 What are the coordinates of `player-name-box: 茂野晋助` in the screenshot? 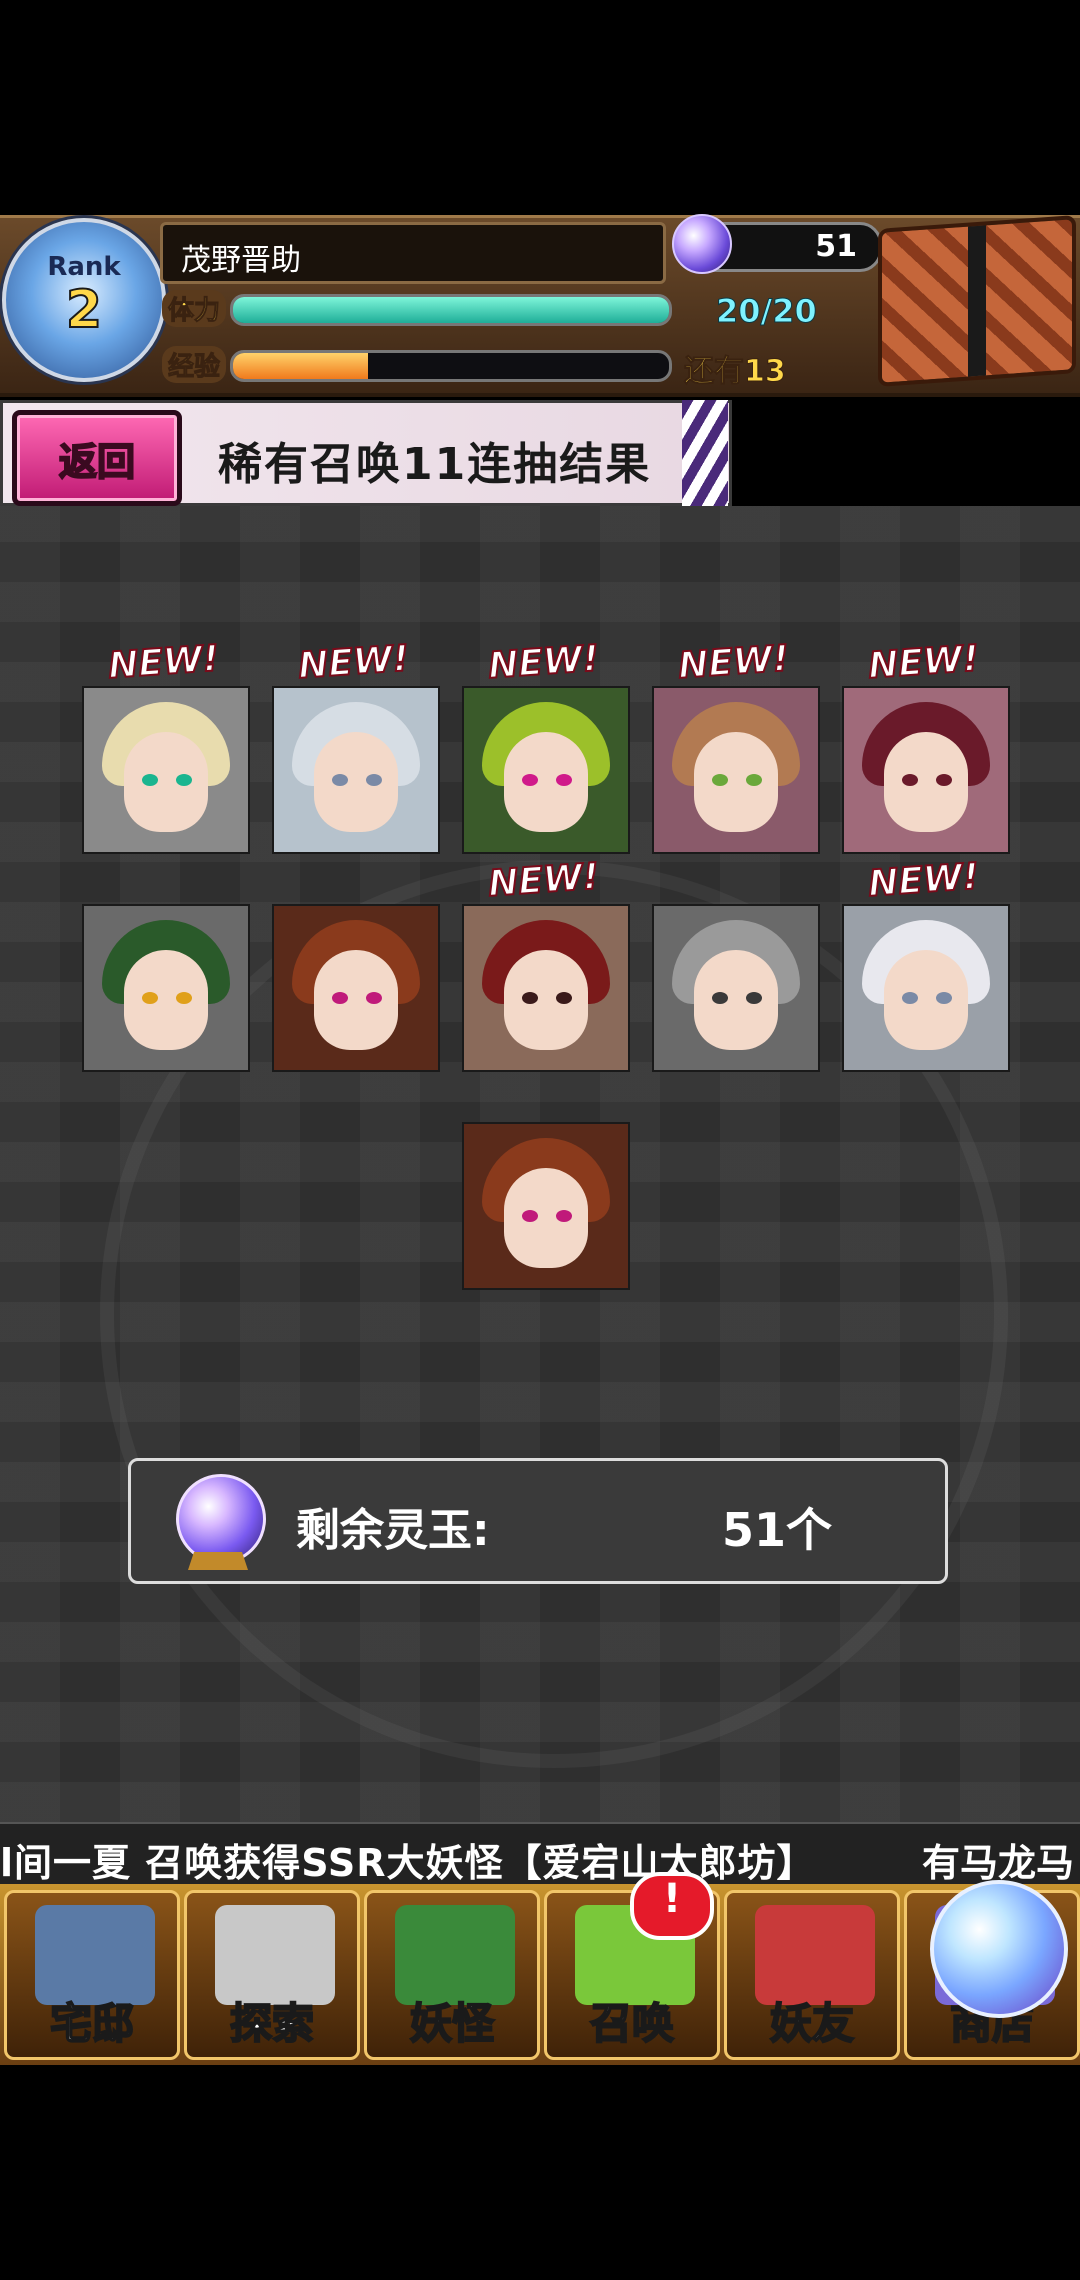 It's located at (413, 253).